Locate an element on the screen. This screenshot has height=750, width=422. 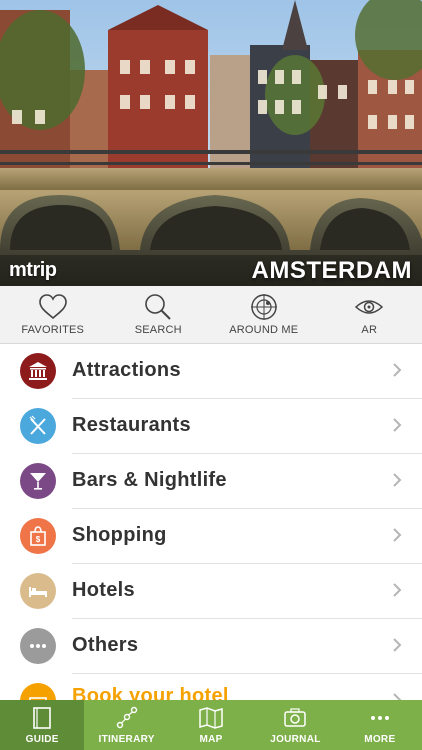
cocktail-icon is located at coordinates (38, 481).